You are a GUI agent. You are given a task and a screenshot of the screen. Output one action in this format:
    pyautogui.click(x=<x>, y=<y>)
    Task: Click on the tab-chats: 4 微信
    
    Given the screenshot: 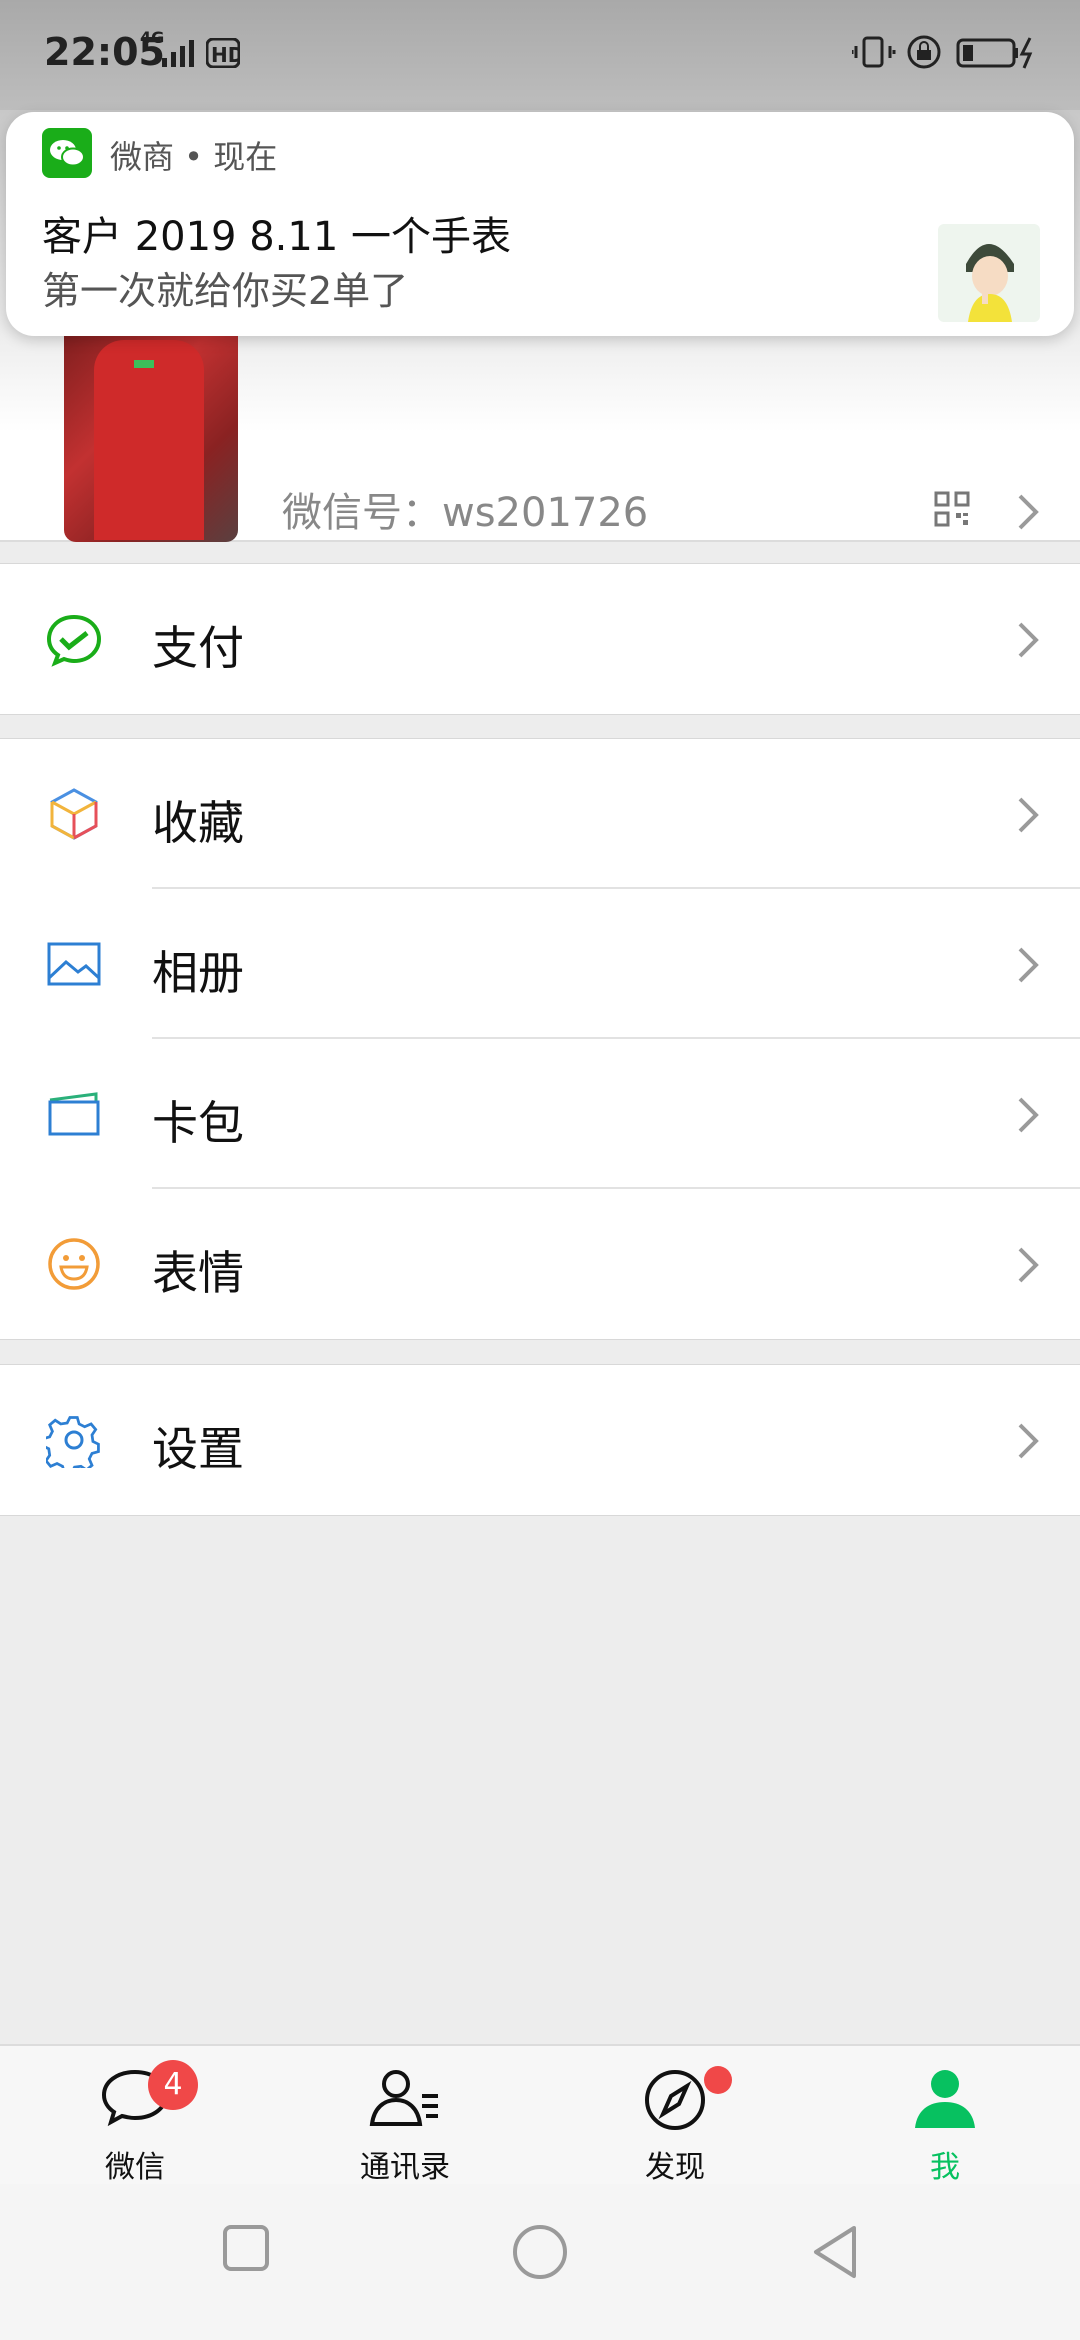 What is the action you would take?
    pyautogui.click(x=135, y=2116)
    